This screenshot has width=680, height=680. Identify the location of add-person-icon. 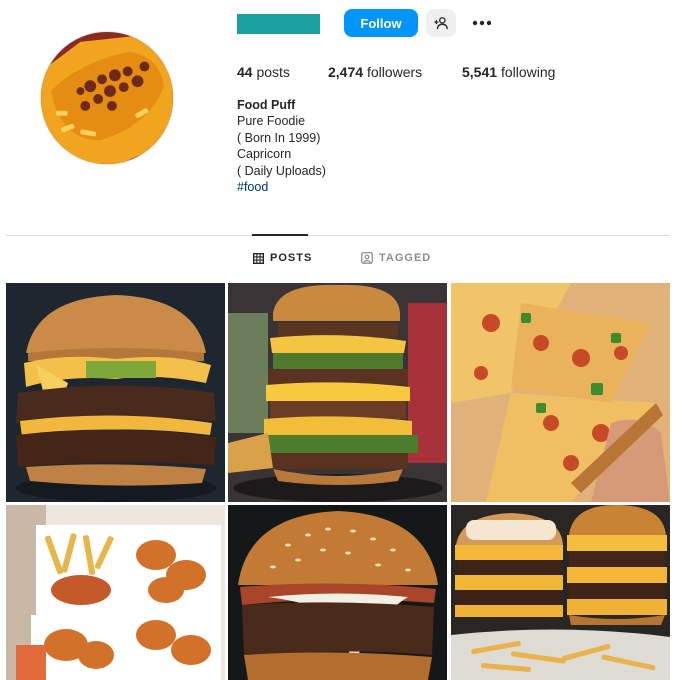
(441, 23).